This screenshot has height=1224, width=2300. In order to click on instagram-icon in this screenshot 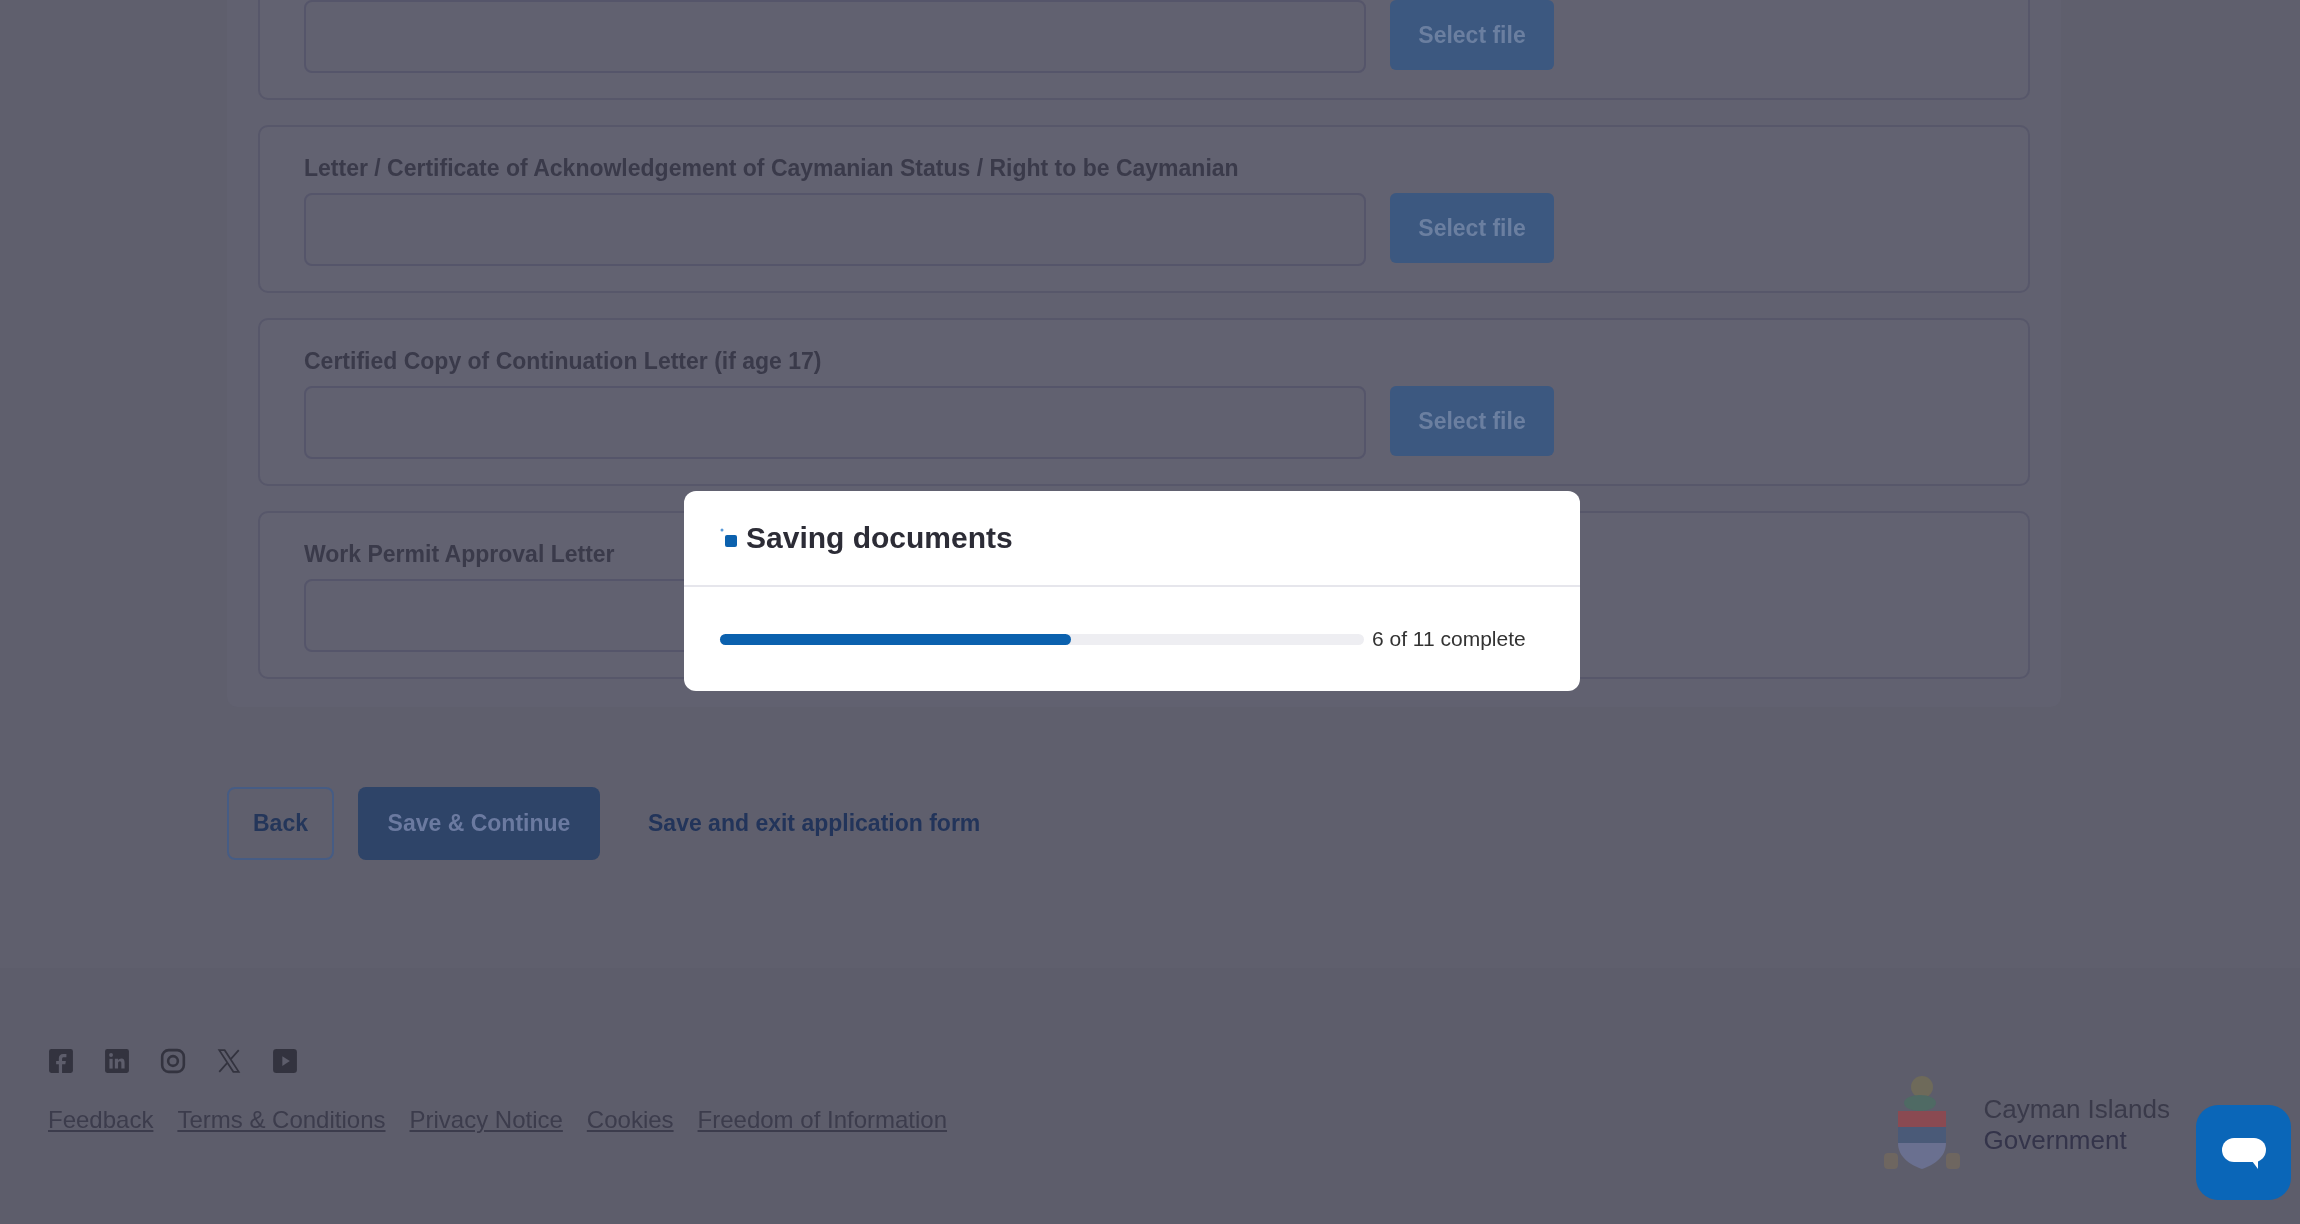, I will do `click(173, 1061)`.